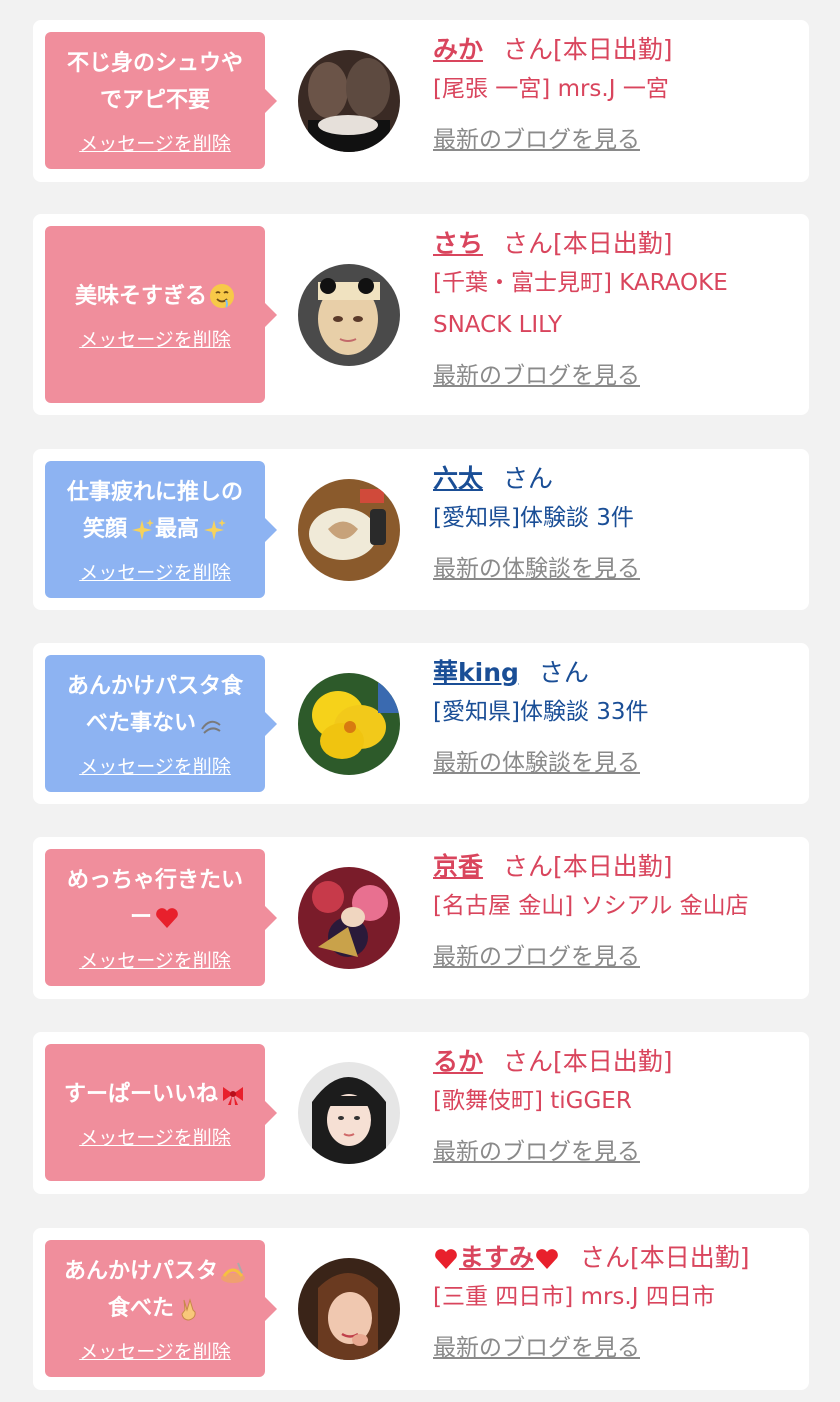  I want to click on shop-info: [名古屋 金山] ソシアル 金山店, so click(591, 906).